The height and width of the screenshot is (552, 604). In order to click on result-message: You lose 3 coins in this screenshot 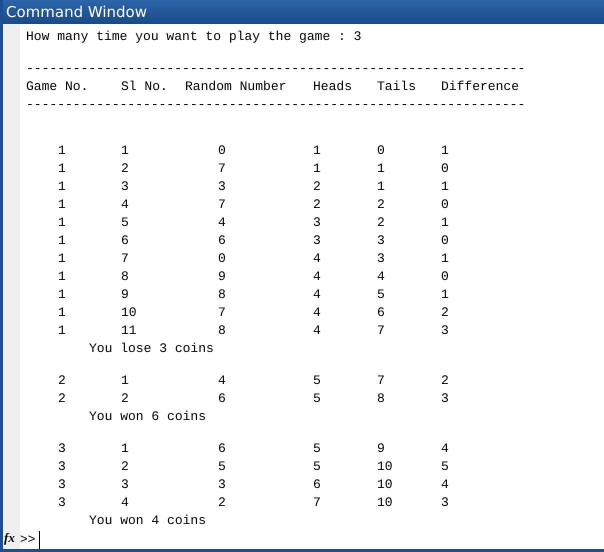, I will do `click(151, 349)`.